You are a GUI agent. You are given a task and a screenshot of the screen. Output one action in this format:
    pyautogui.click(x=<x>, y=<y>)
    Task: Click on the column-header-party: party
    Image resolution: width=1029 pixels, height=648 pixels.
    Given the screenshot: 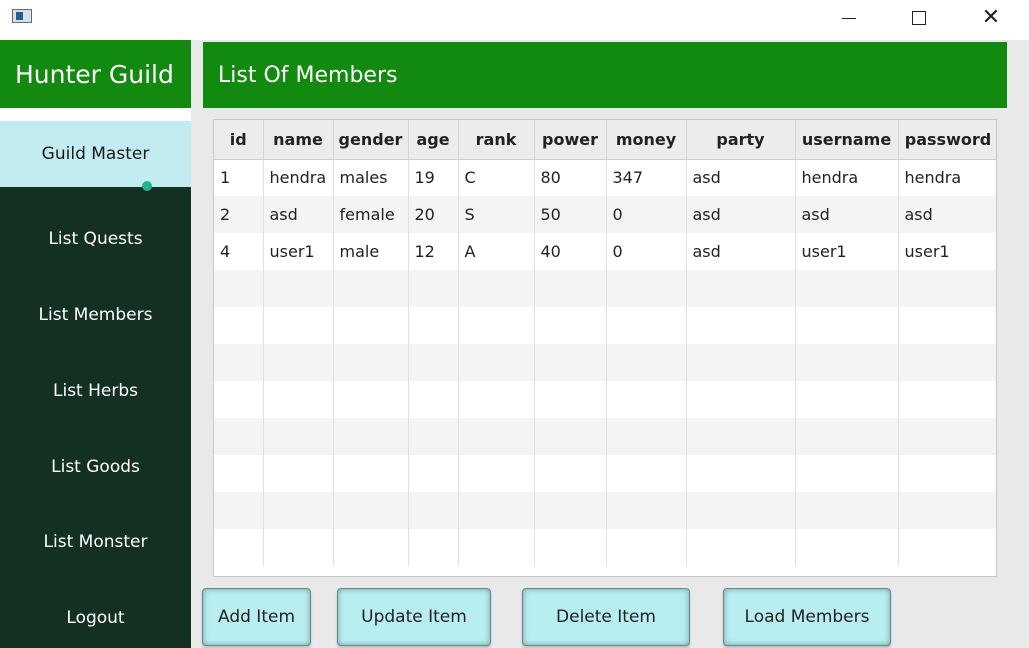 What is the action you would take?
    pyautogui.click(x=741, y=140)
    